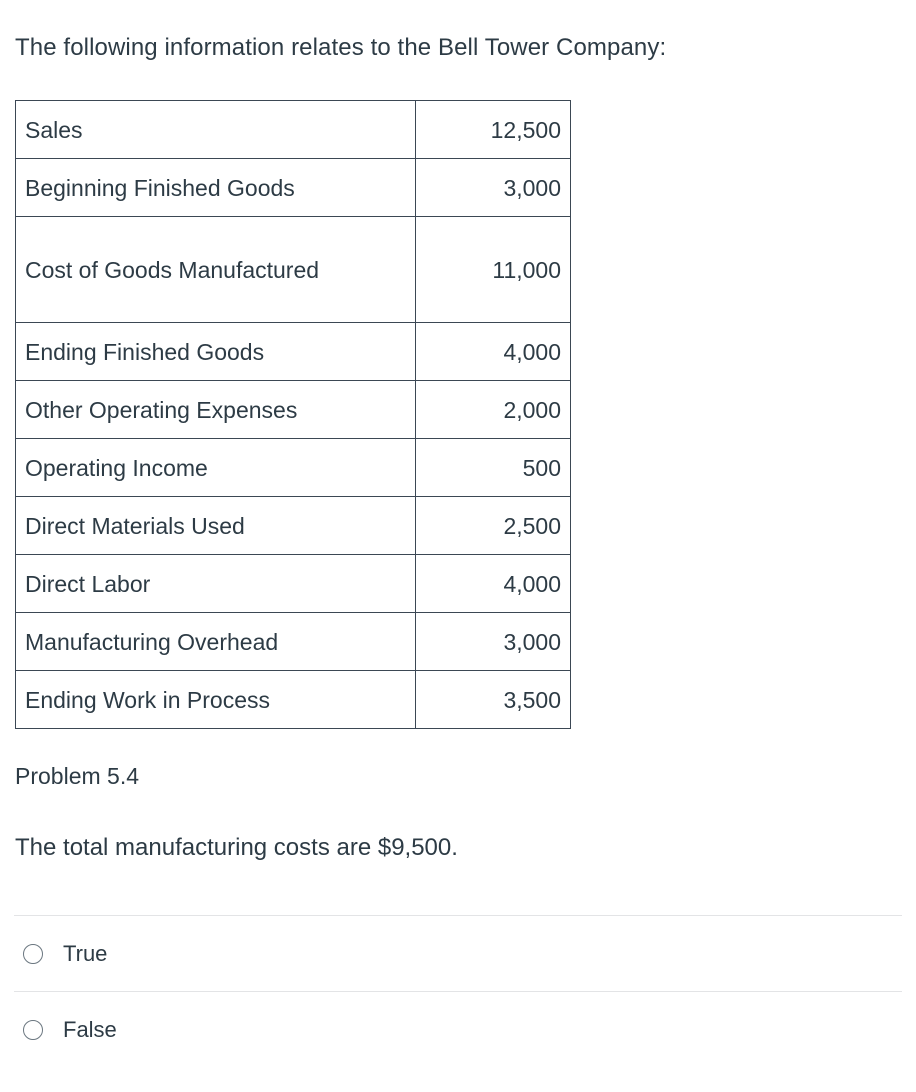  I want to click on table-cell-value: 500, so click(493, 467).